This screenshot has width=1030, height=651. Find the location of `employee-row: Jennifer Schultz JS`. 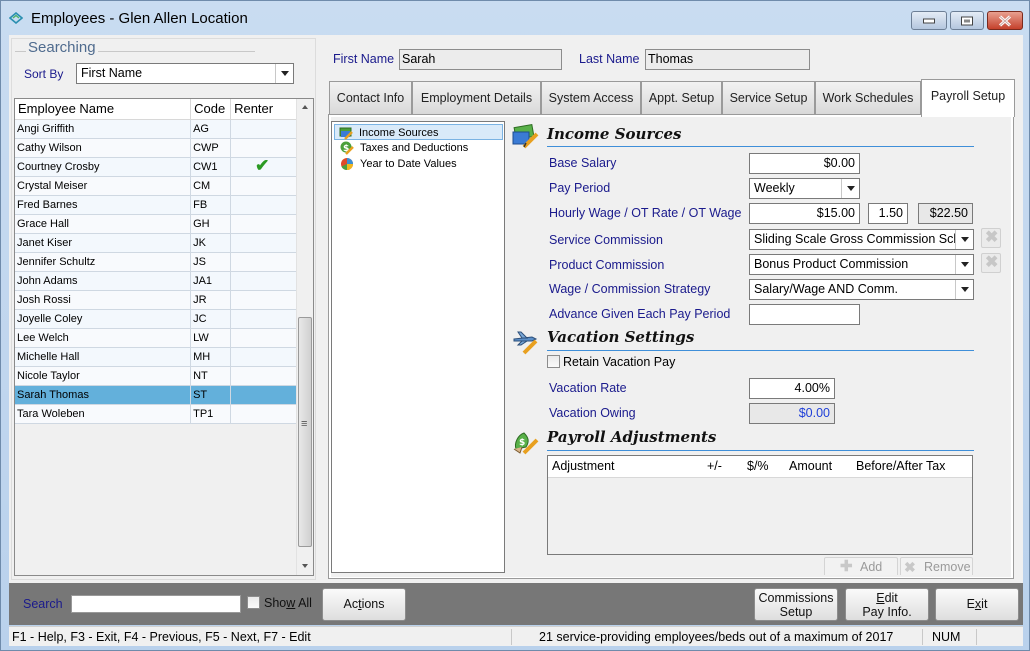

employee-row: Jennifer Schultz JS is located at coordinates (156, 262).